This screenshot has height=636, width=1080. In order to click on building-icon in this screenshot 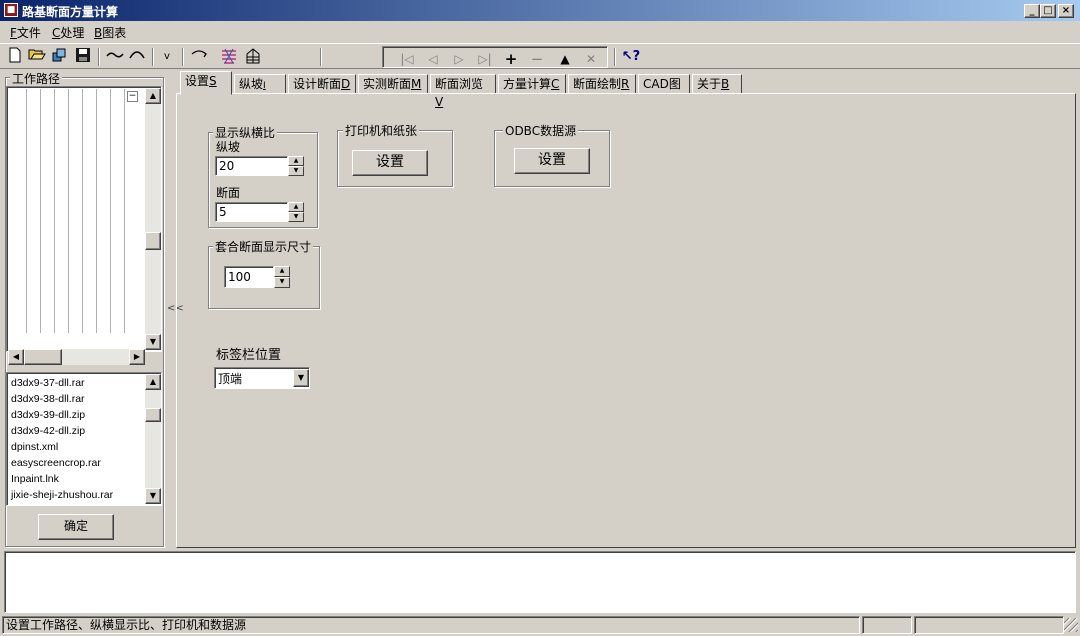, I will do `click(253, 57)`.